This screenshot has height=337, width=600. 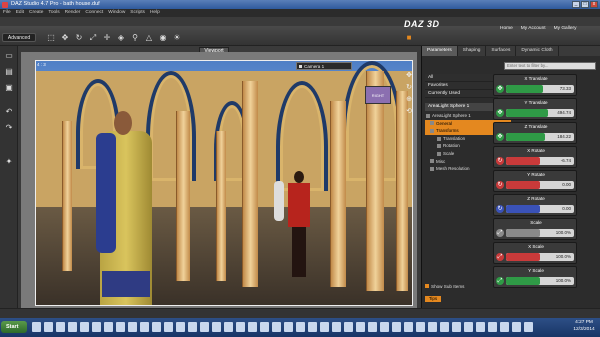 I want to click on render-tool-icon: ✦, so click(x=9, y=161).